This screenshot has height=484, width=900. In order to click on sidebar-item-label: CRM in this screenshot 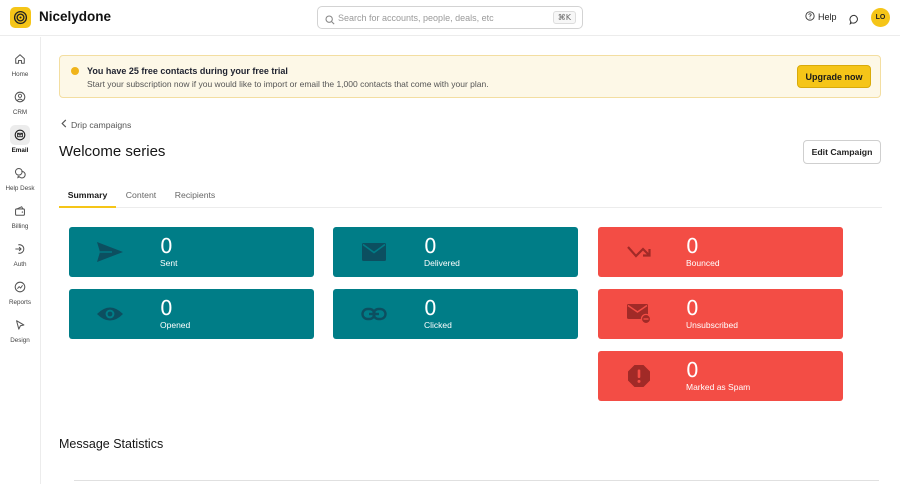, I will do `click(20, 112)`.